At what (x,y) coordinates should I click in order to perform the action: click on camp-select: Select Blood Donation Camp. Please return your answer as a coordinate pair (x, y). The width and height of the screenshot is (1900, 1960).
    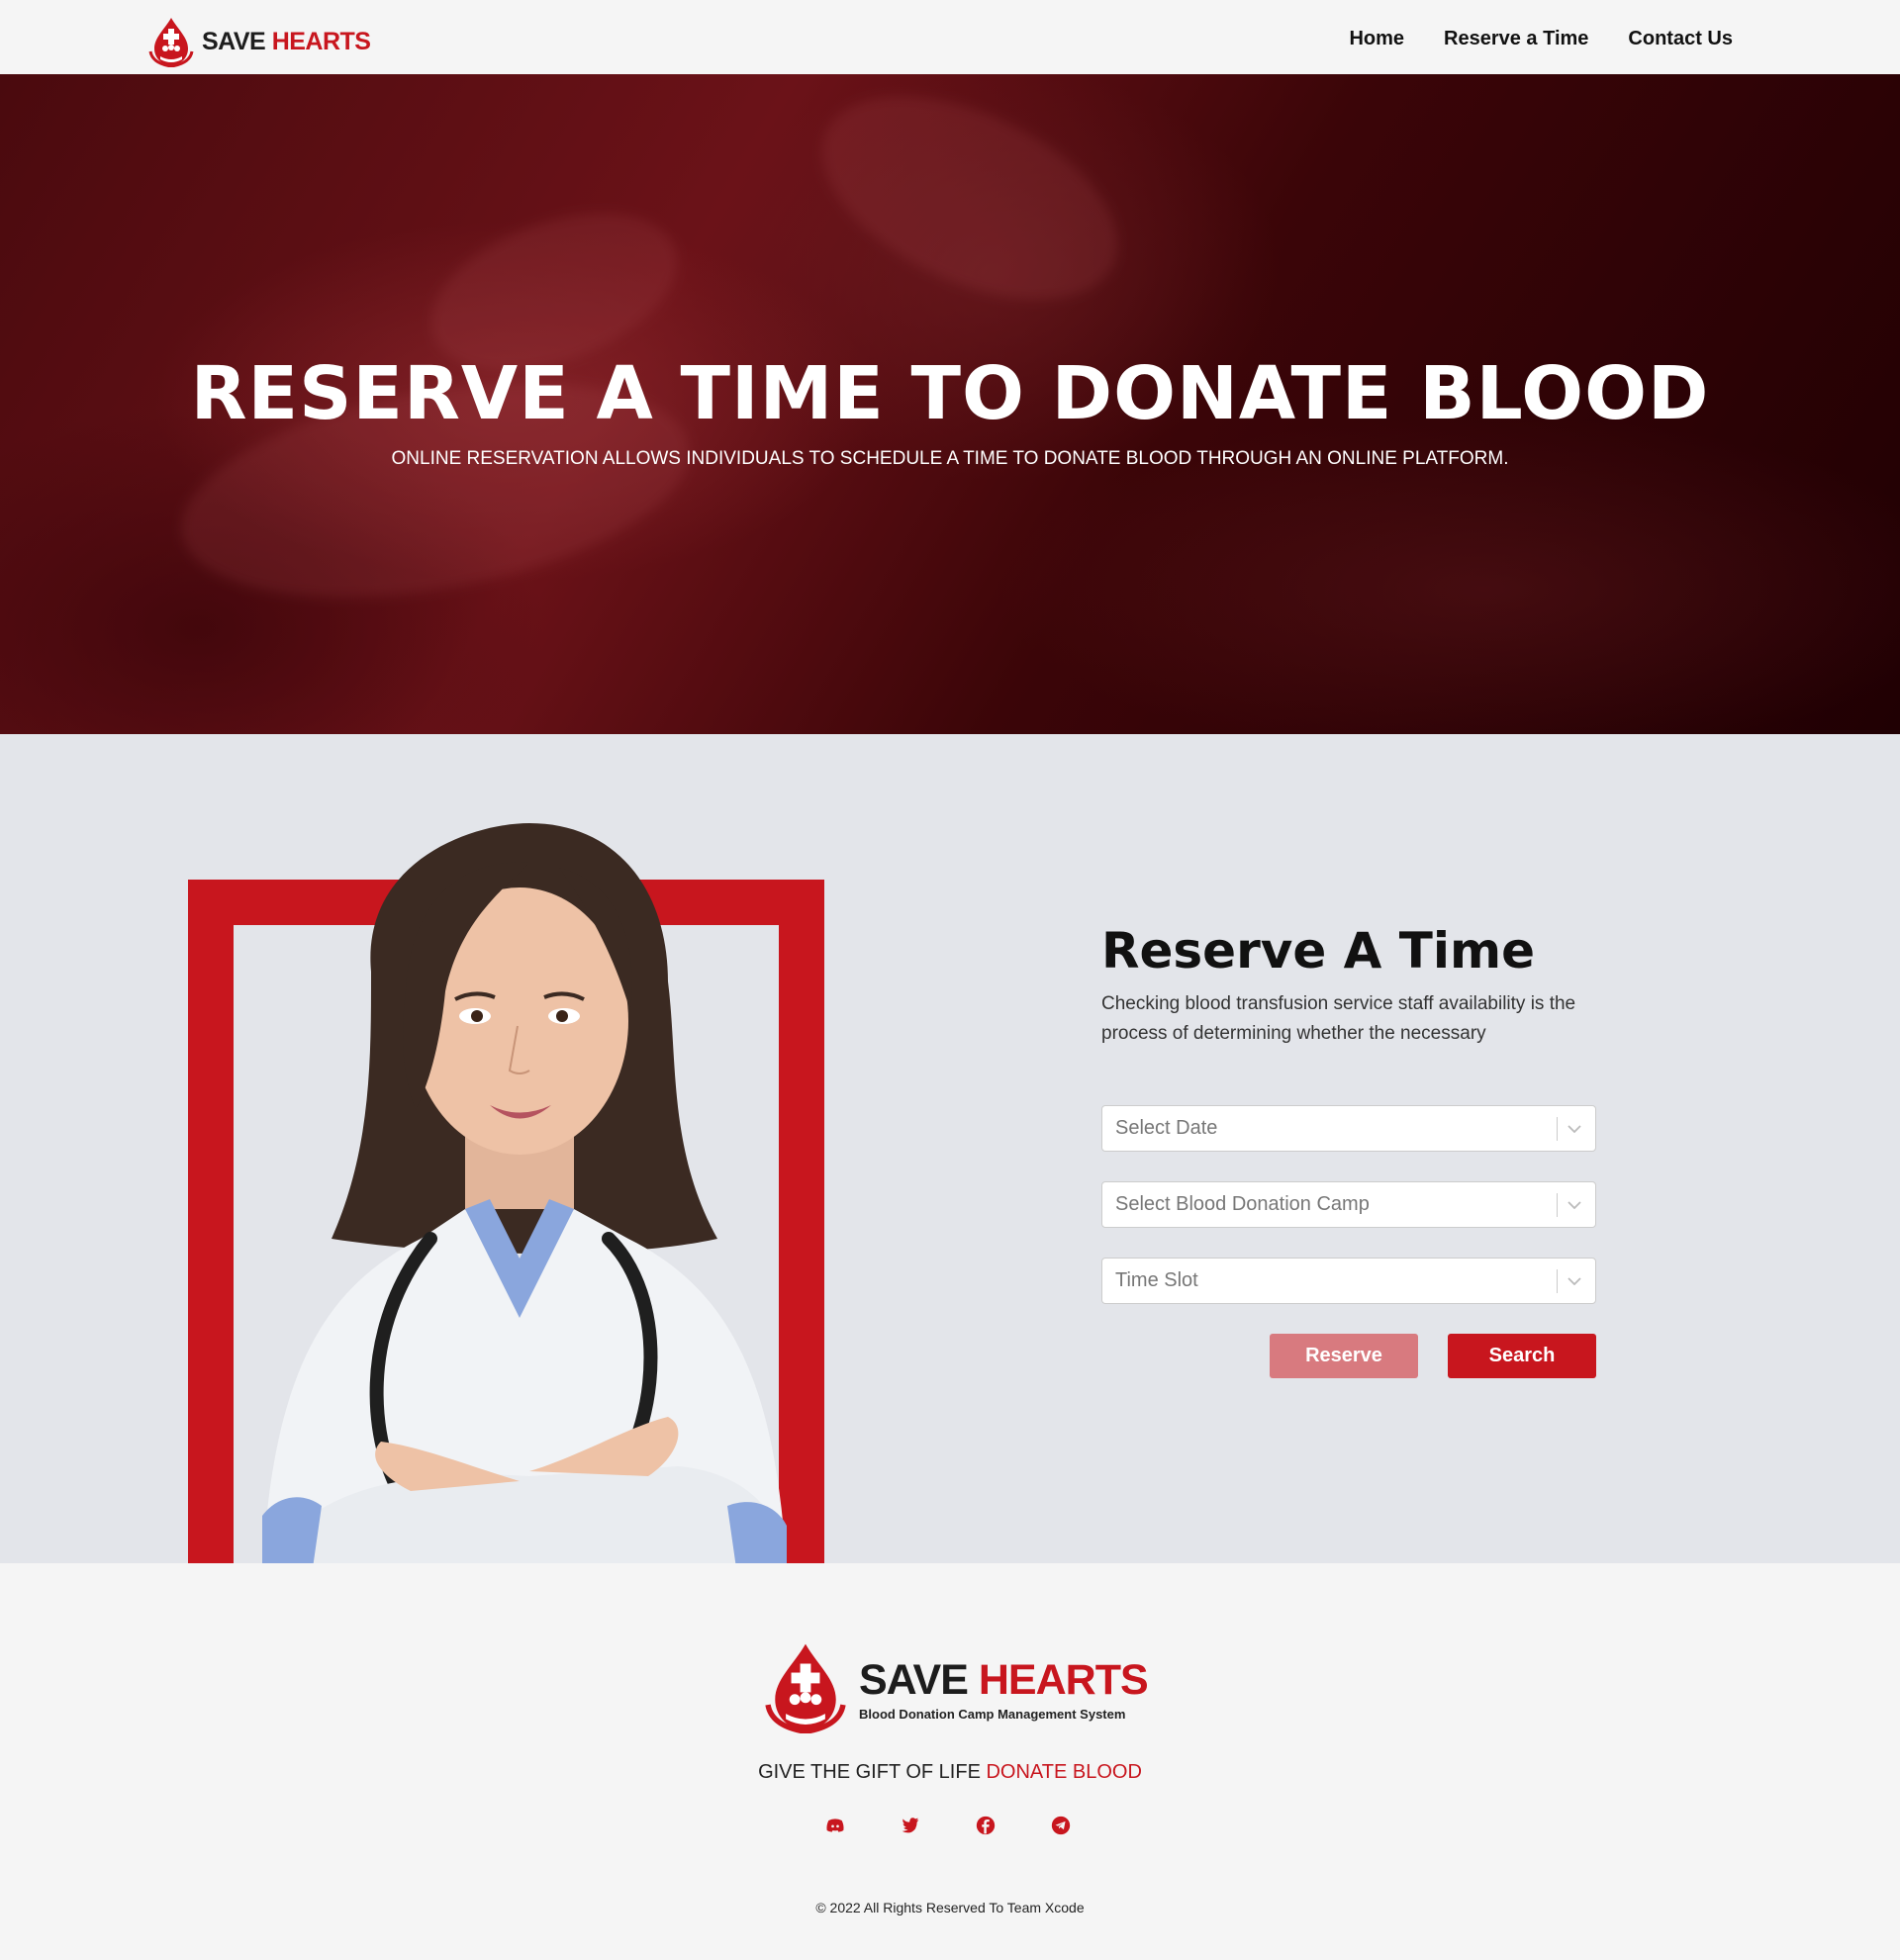
    Looking at the image, I should click on (1349, 1204).